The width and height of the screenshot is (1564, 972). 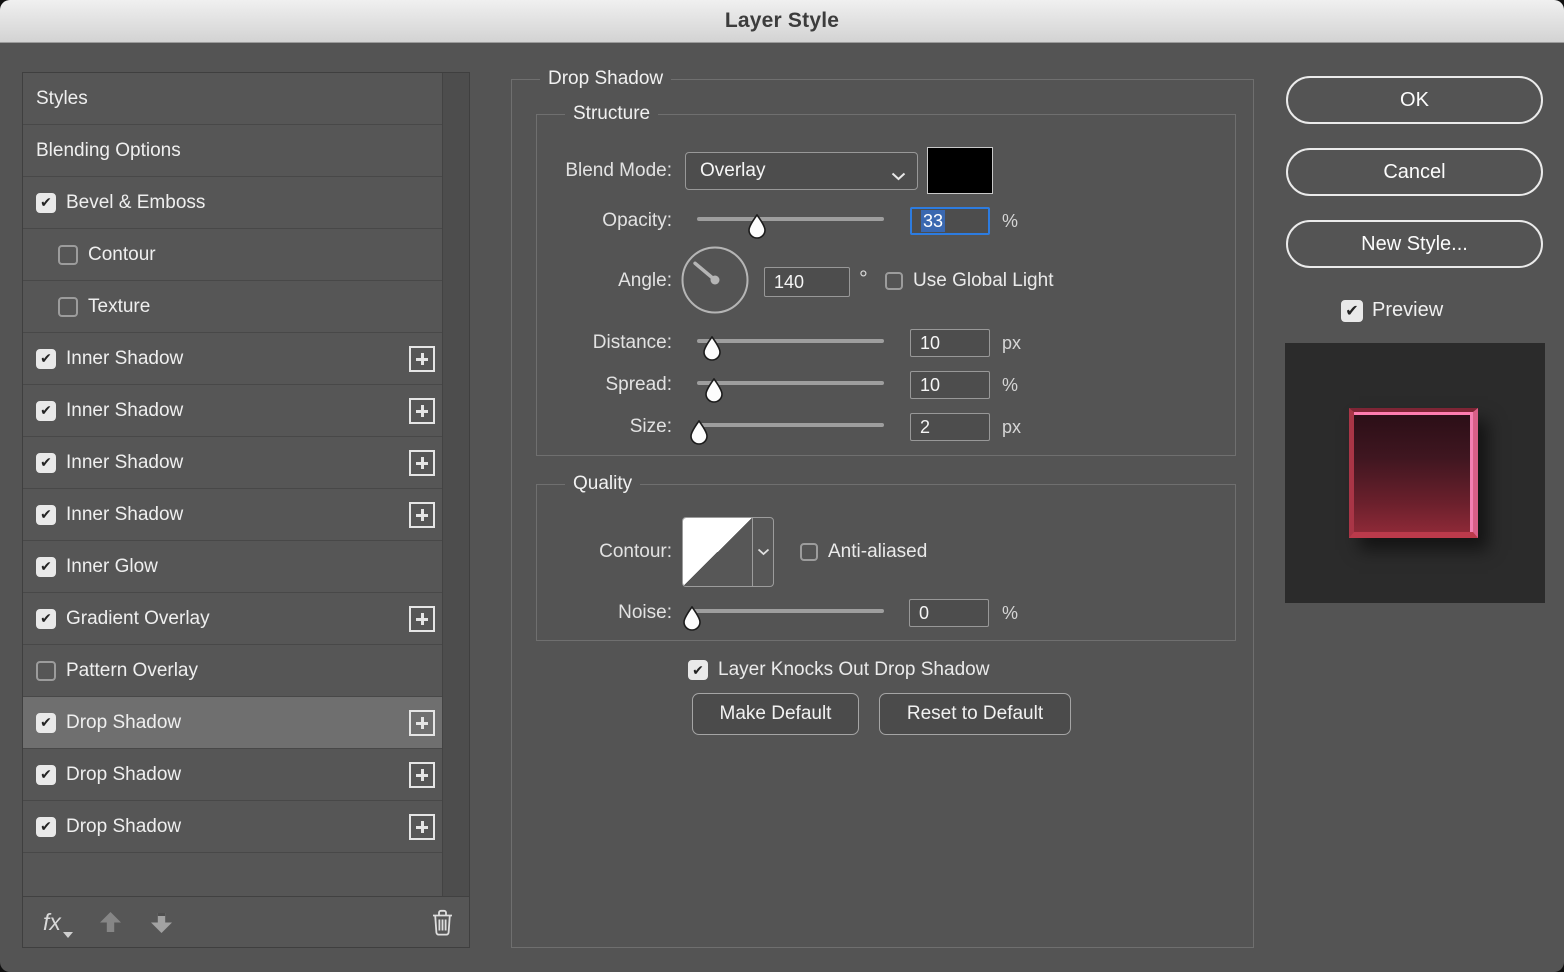 What do you see at coordinates (790, 226) in the screenshot?
I see `opacity-slider` at bounding box center [790, 226].